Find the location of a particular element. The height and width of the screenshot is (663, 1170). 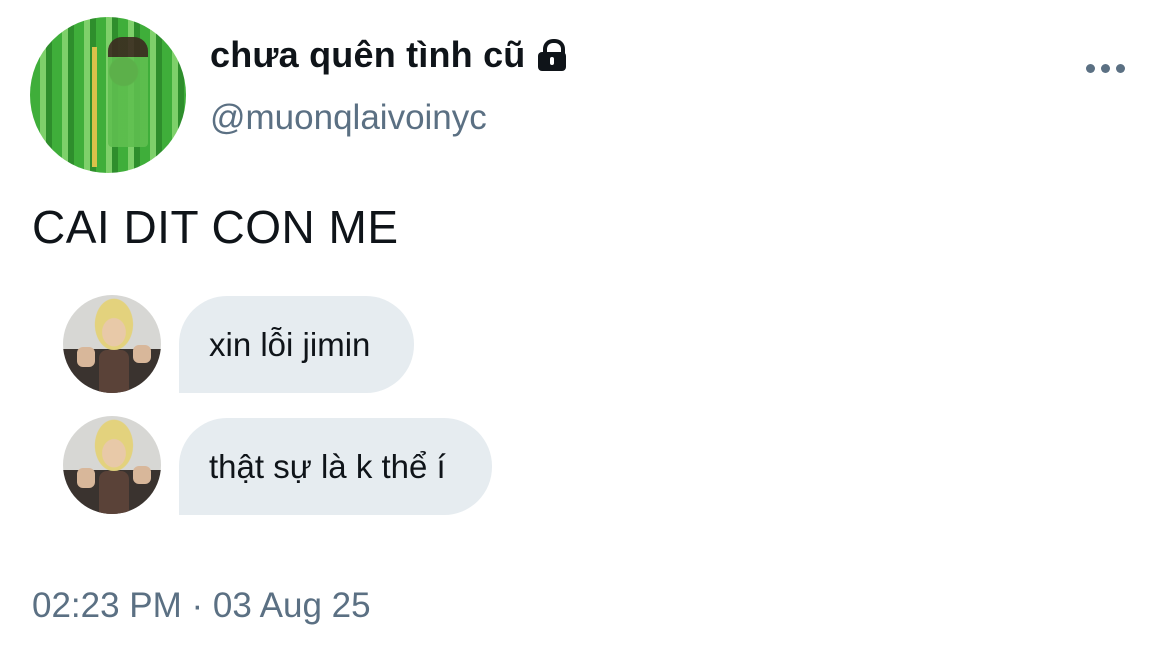

message-bubble: xin lỗi jimin is located at coordinates (296, 344).